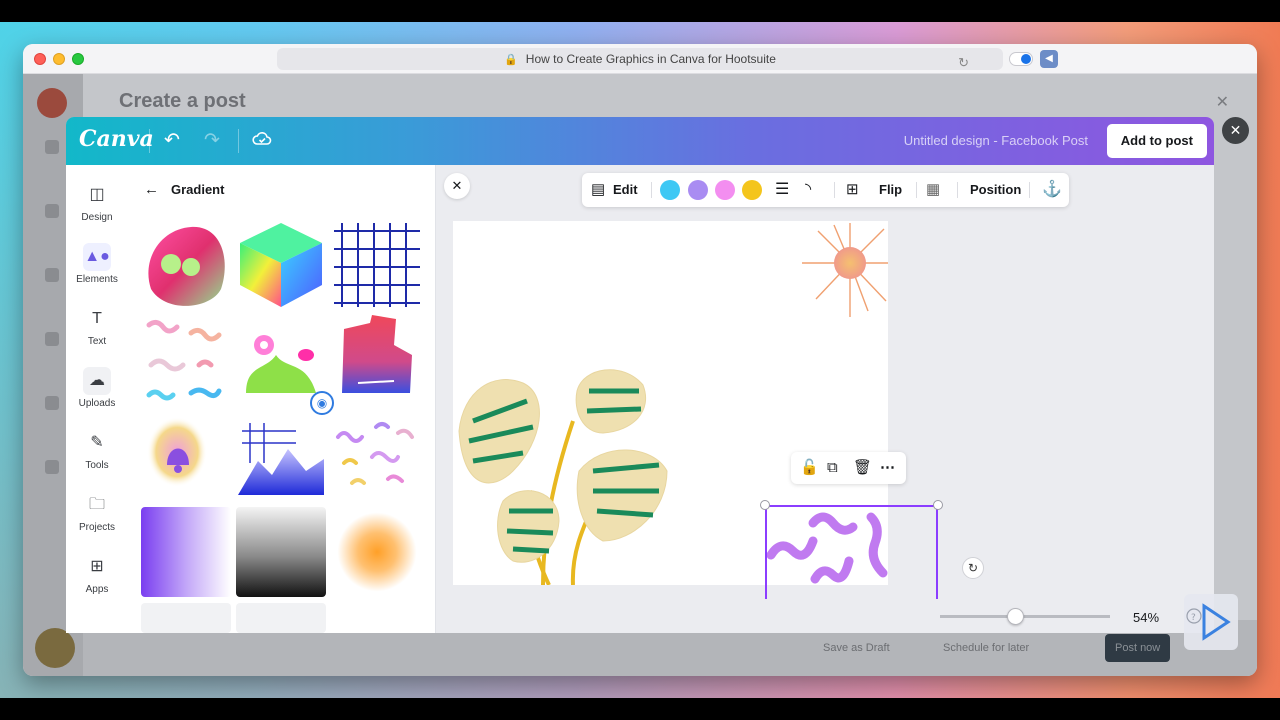  I want to click on gradient-element-orange-glow, so click(377, 552).